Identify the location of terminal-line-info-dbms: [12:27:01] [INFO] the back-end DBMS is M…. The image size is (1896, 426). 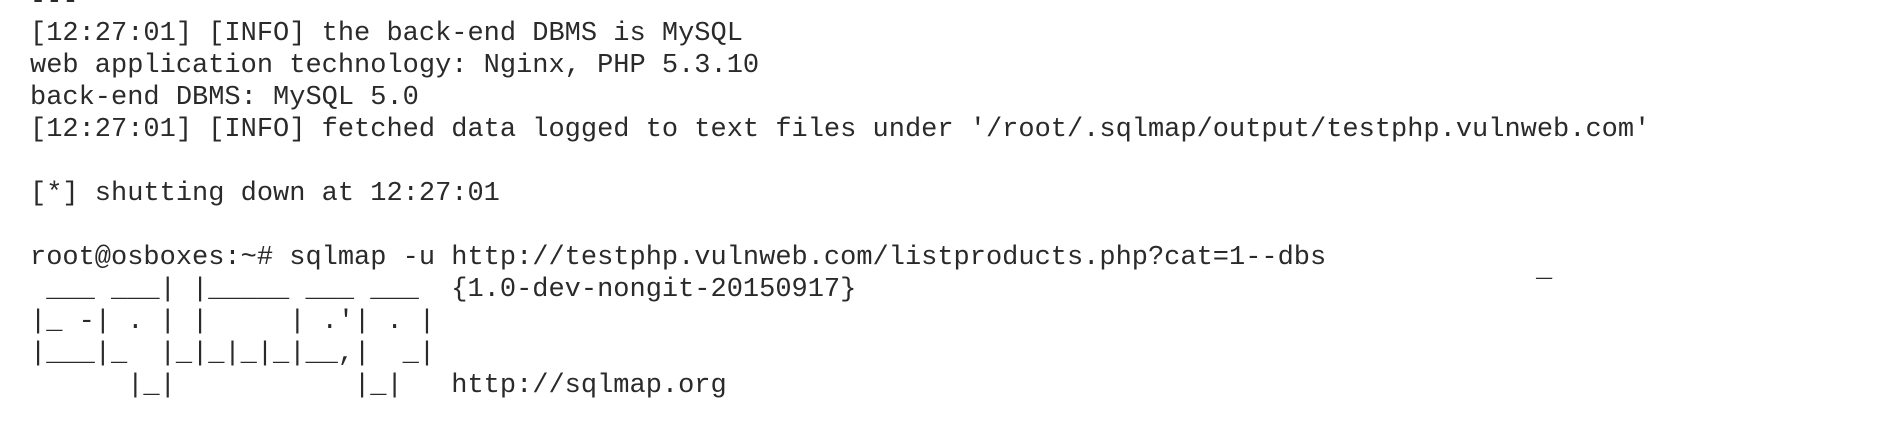
(386, 34).